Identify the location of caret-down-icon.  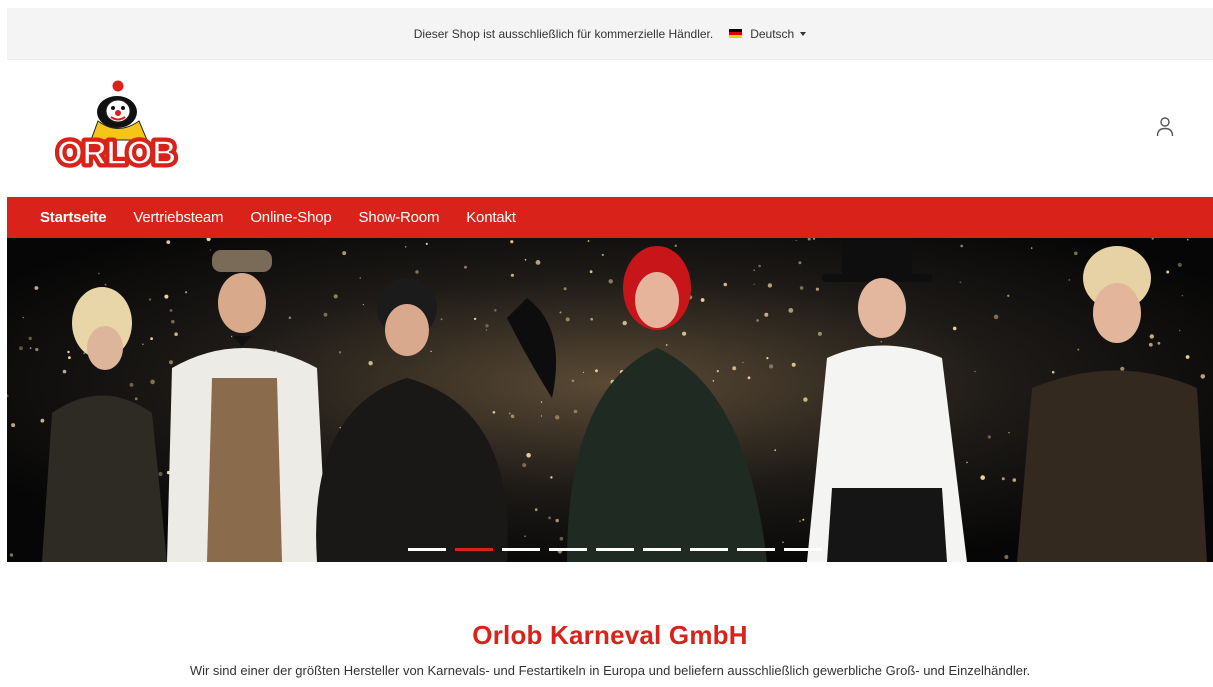
(803, 33).